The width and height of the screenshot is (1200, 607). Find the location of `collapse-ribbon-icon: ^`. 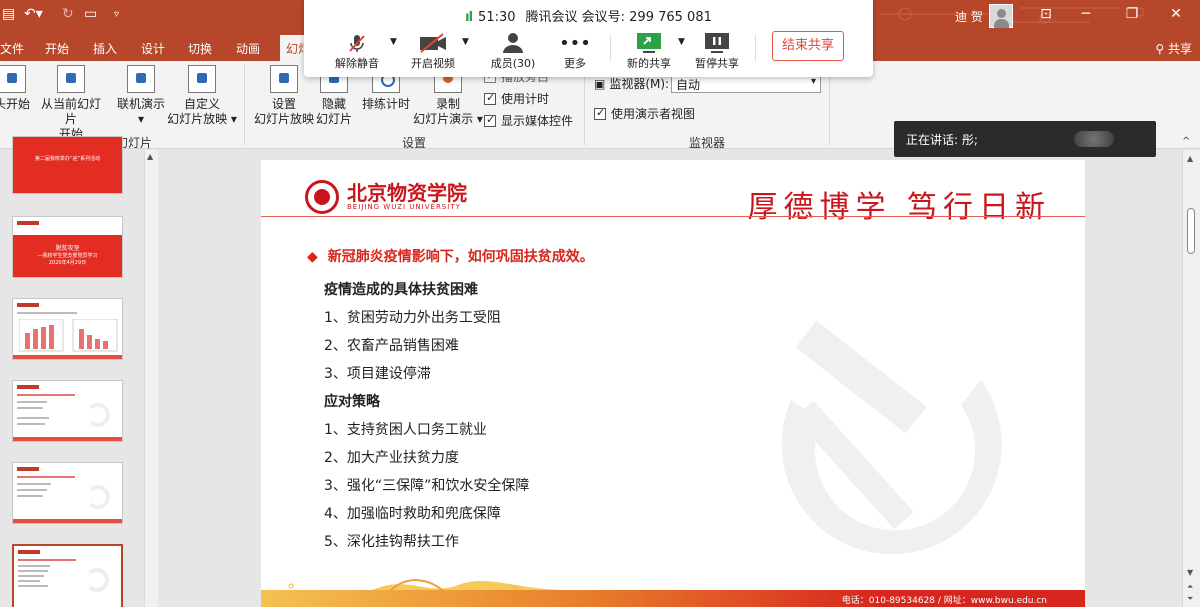

collapse-ribbon-icon: ^ is located at coordinates (1186, 141).